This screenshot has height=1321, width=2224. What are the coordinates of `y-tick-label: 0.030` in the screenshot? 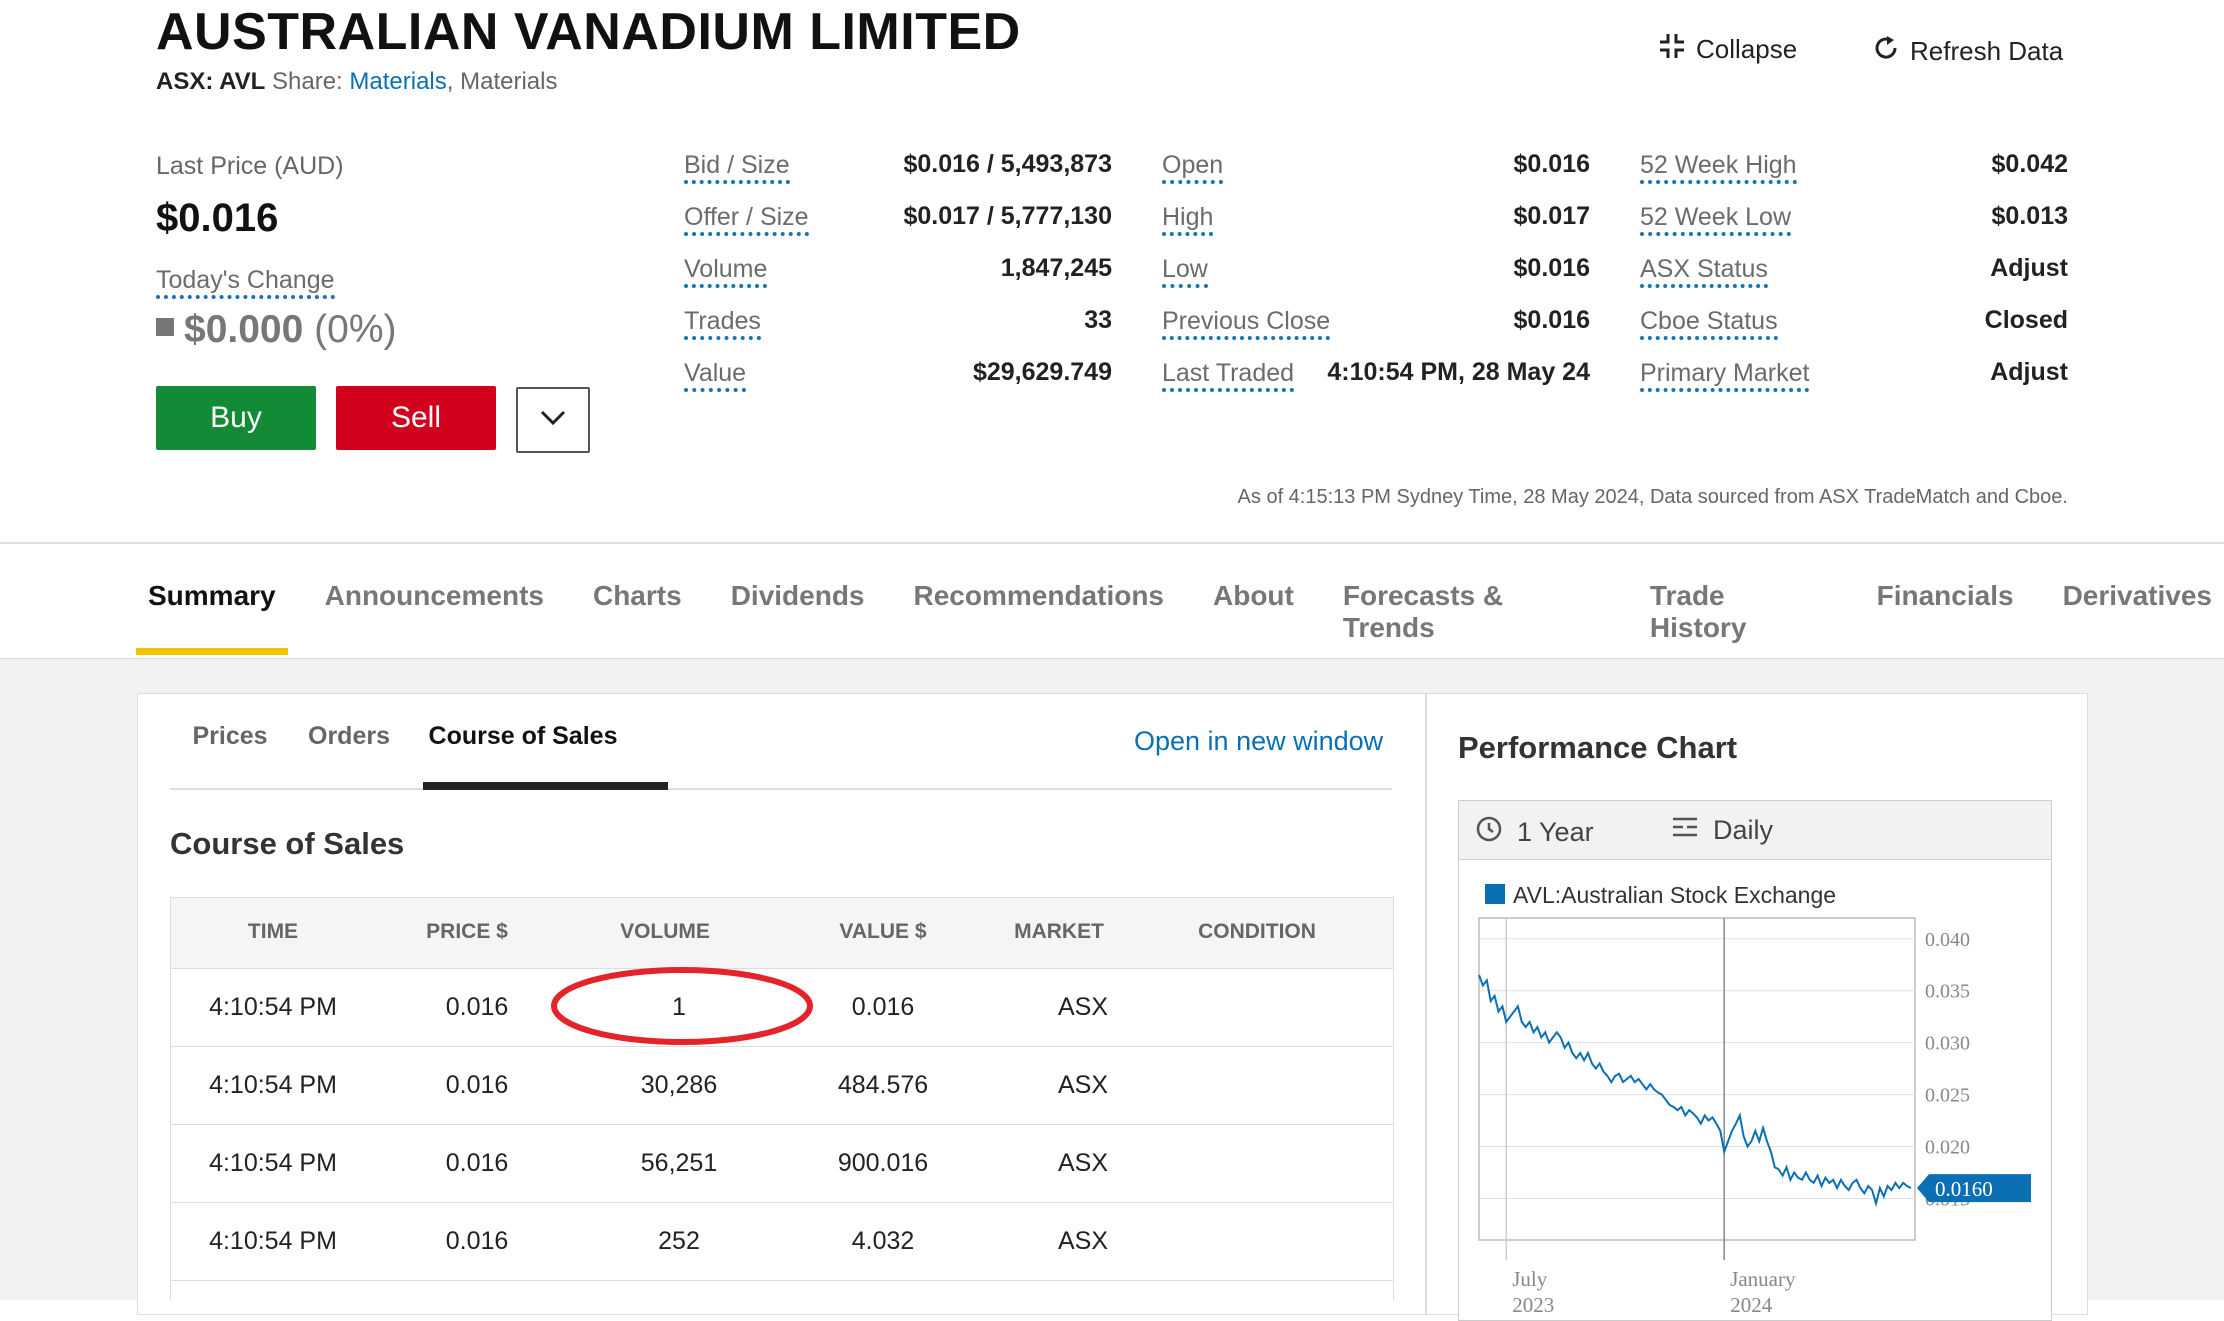 It's located at (1947, 1044).